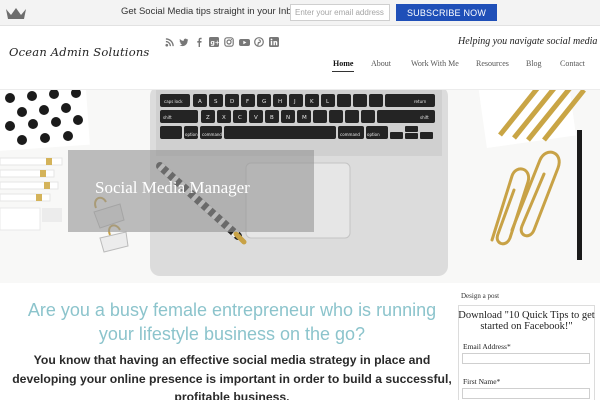  What do you see at coordinates (45, 121) in the screenshot?
I see `polka-dot-notebook` at bounding box center [45, 121].